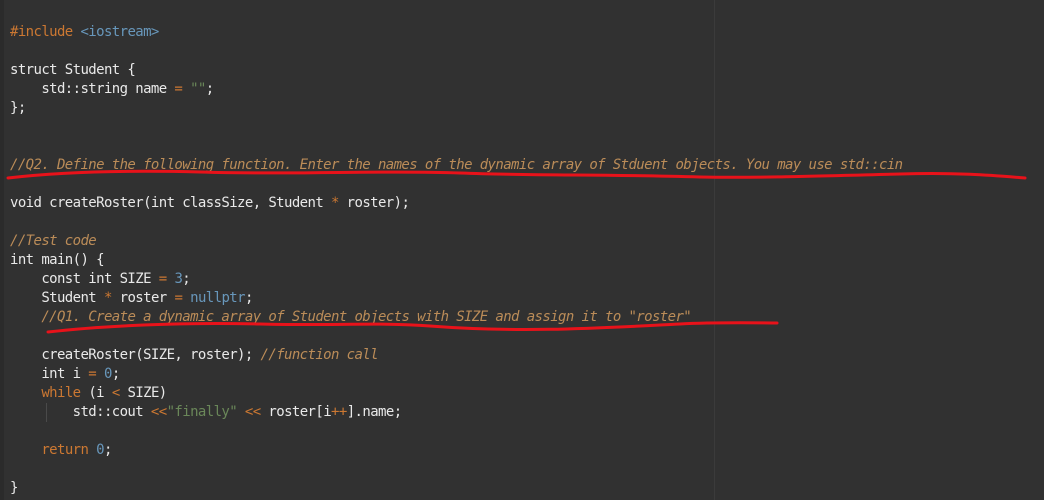 This screenshot has width=1044, height=500. I want to click on code-line-member: std::string name = "";, so click(112, 89).